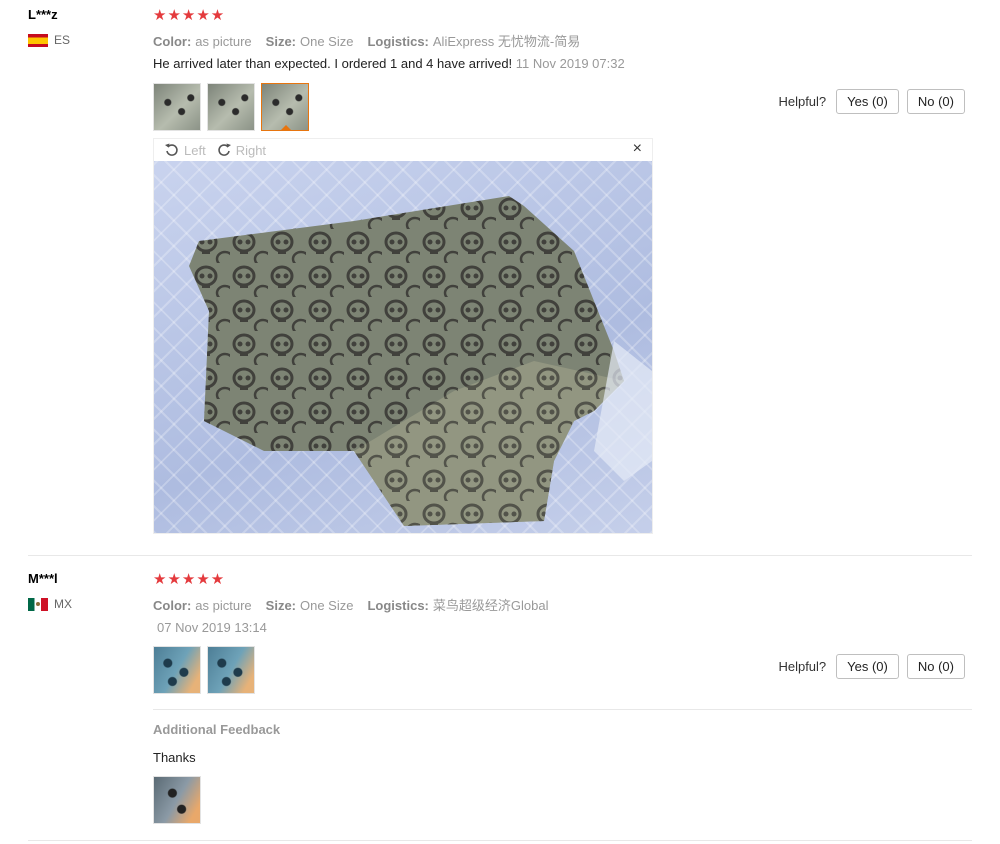 Image resolution: width=1000 pixels, height=844 pixels. What do you see at coordinates (63, 604) in the screenshot?
I see `country-code: MX` at bounding box center [63, 604].